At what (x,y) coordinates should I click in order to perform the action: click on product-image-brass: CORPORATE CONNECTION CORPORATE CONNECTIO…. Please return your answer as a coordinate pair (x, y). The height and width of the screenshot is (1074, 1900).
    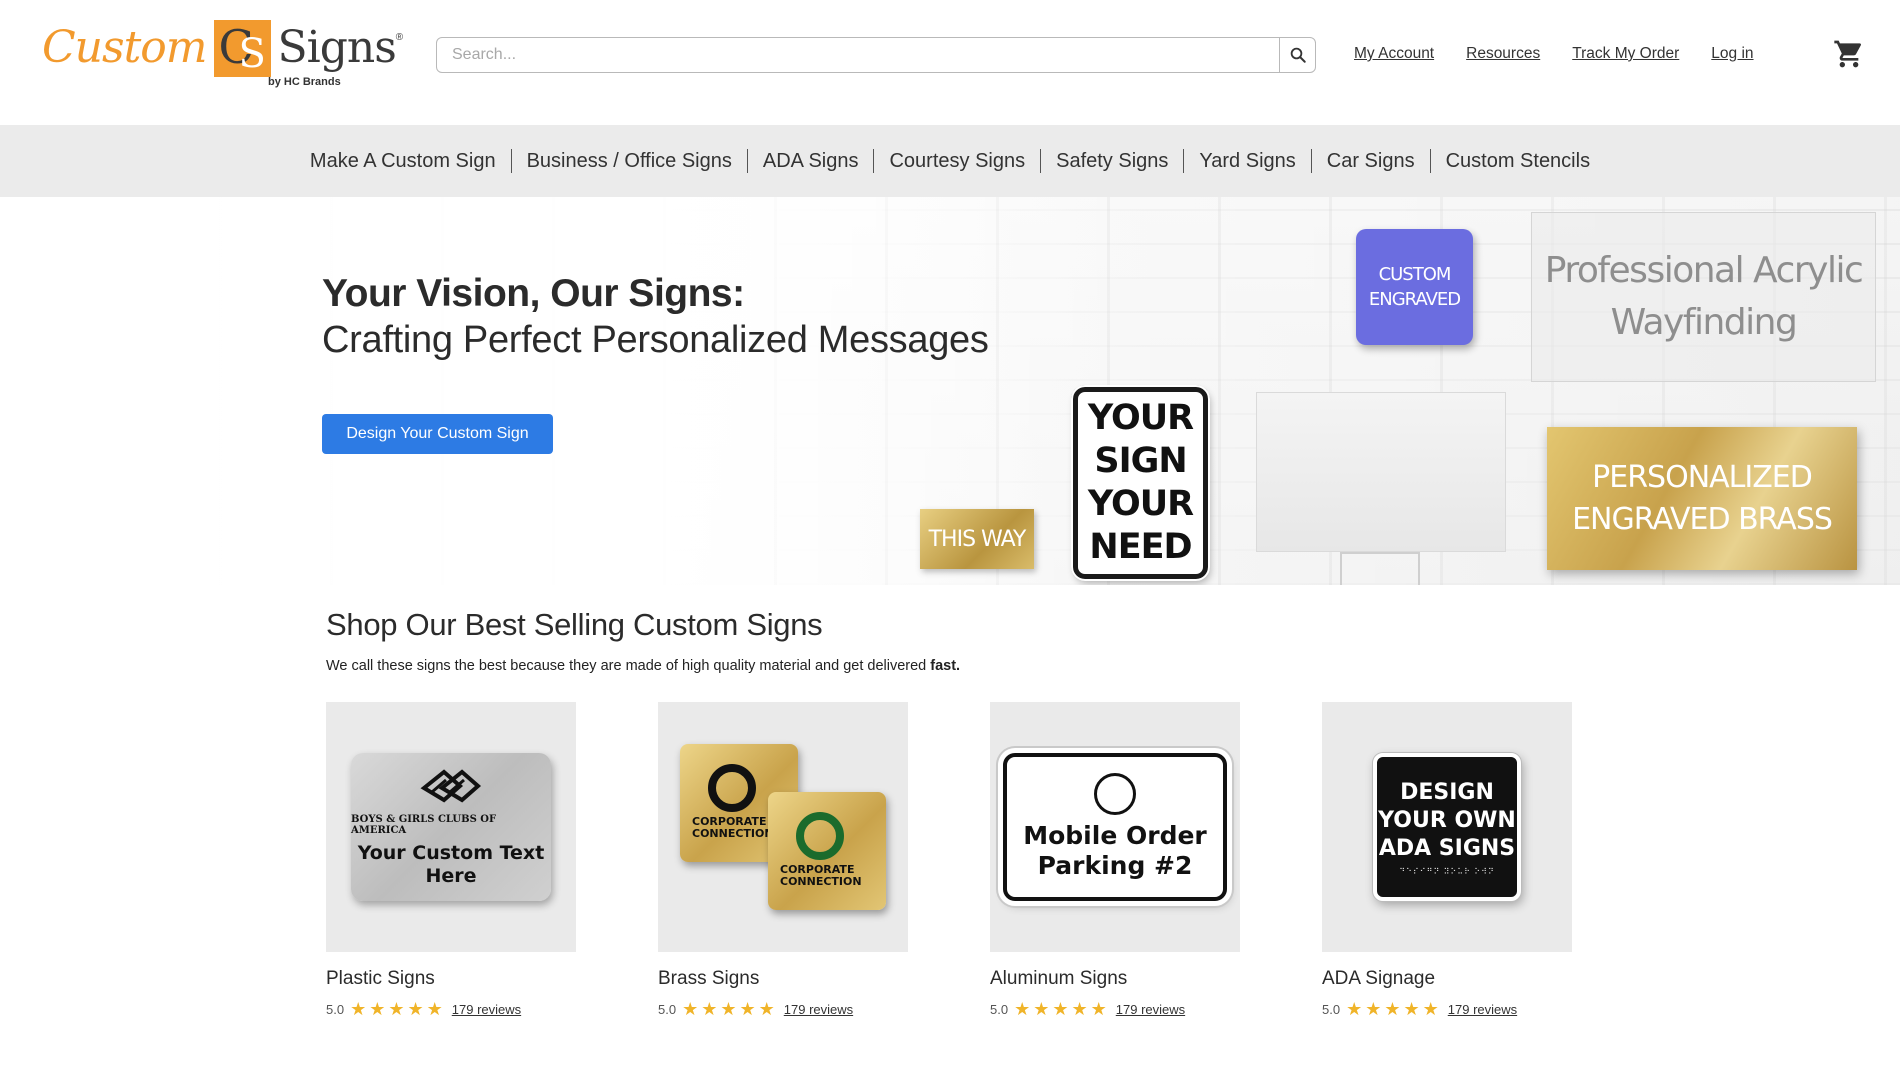
    Looking at the image, I should click on (783, 827).